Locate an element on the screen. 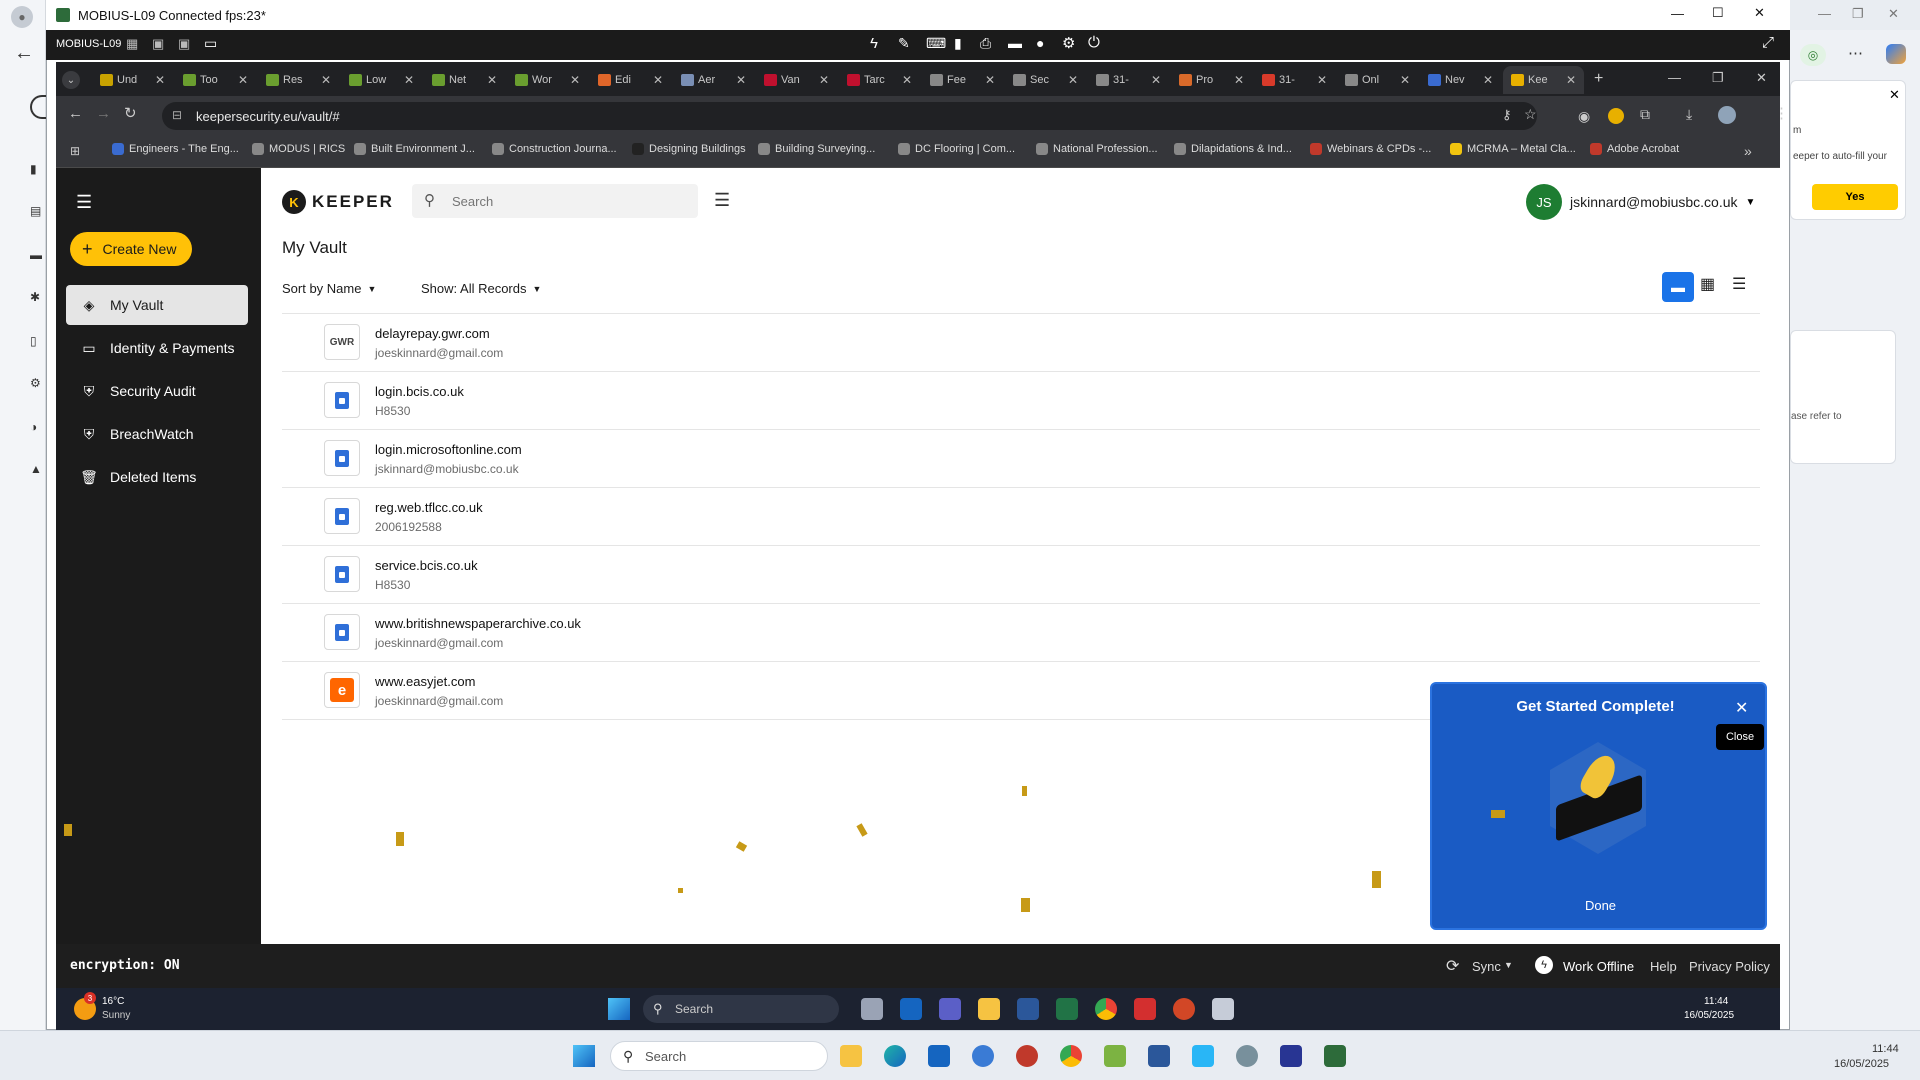 The height and width of the screenshot is (1080, 1920). excel-icon is located at coordinates (1067, 1009).